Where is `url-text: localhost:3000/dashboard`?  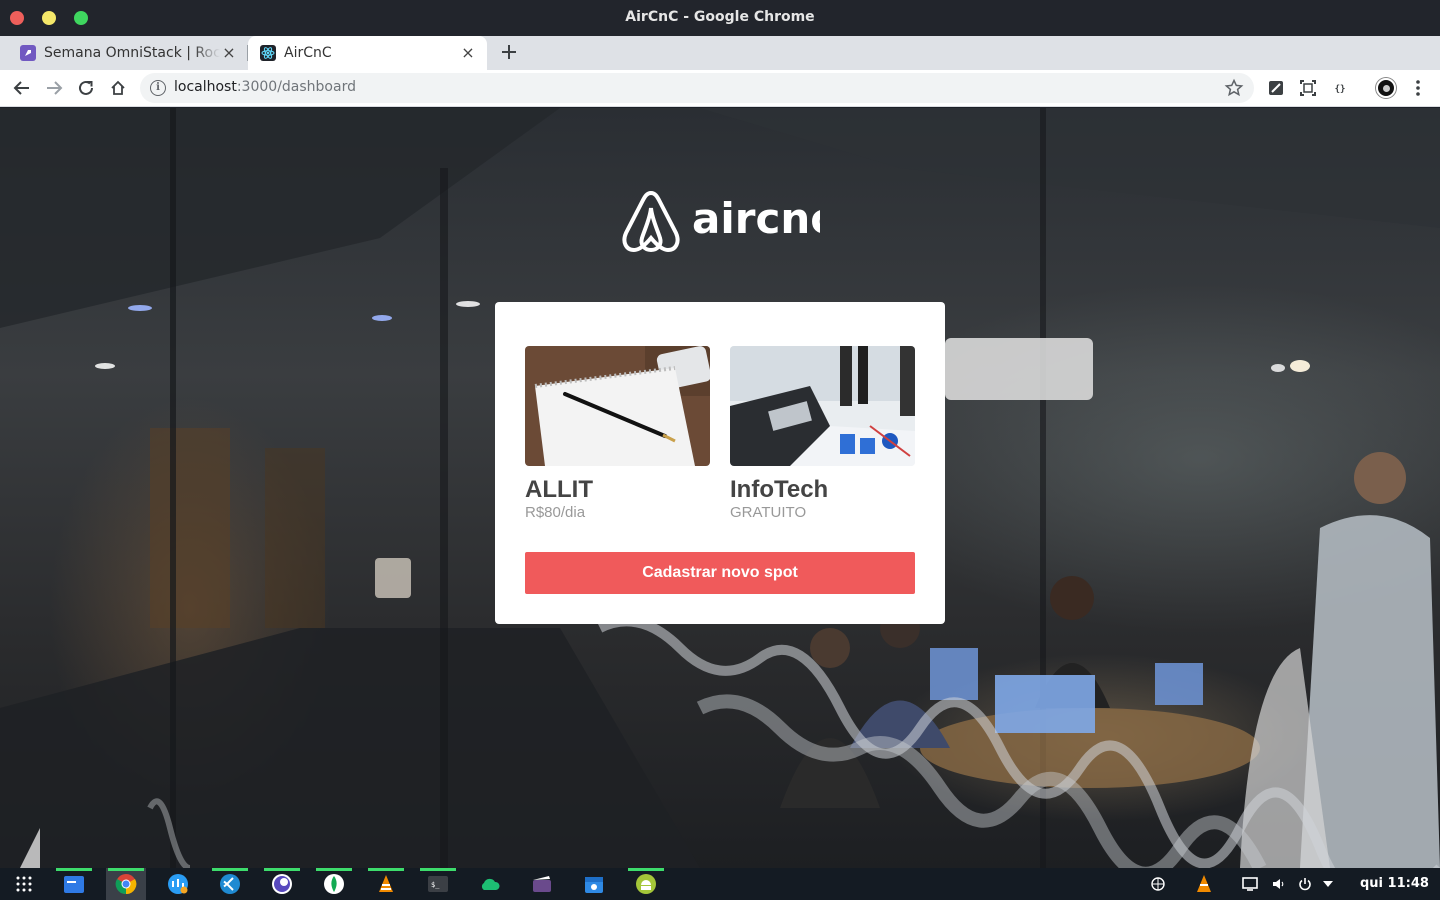
url-text: localhost:3000/dashboard is located at coordinates (265, 87).